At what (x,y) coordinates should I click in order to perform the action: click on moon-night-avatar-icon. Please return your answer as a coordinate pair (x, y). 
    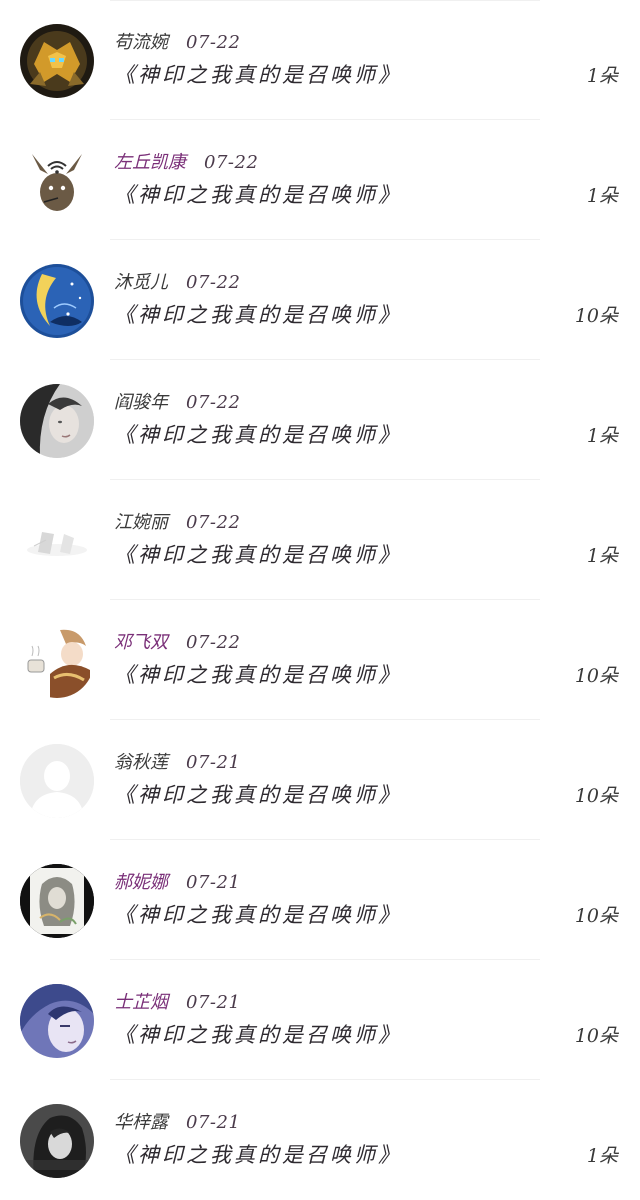
    Looking at the image, I should click on (57, 301).